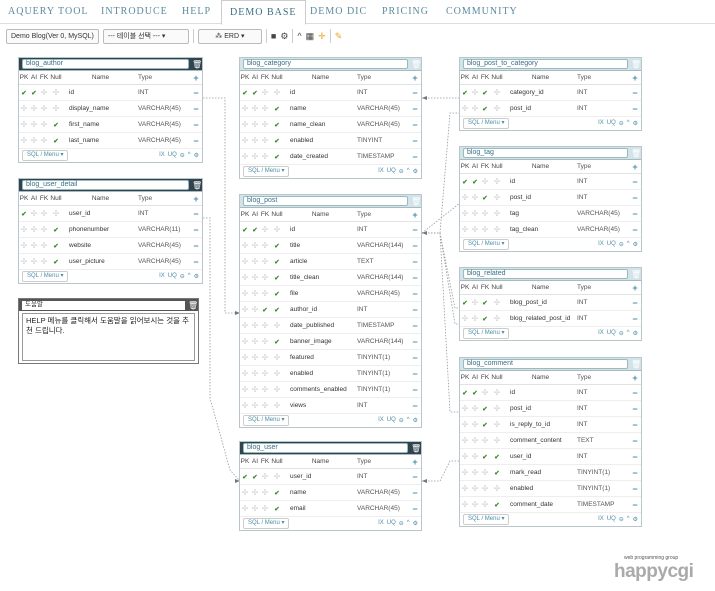  I want to click on column-name: mark_read, so click(540, 472).